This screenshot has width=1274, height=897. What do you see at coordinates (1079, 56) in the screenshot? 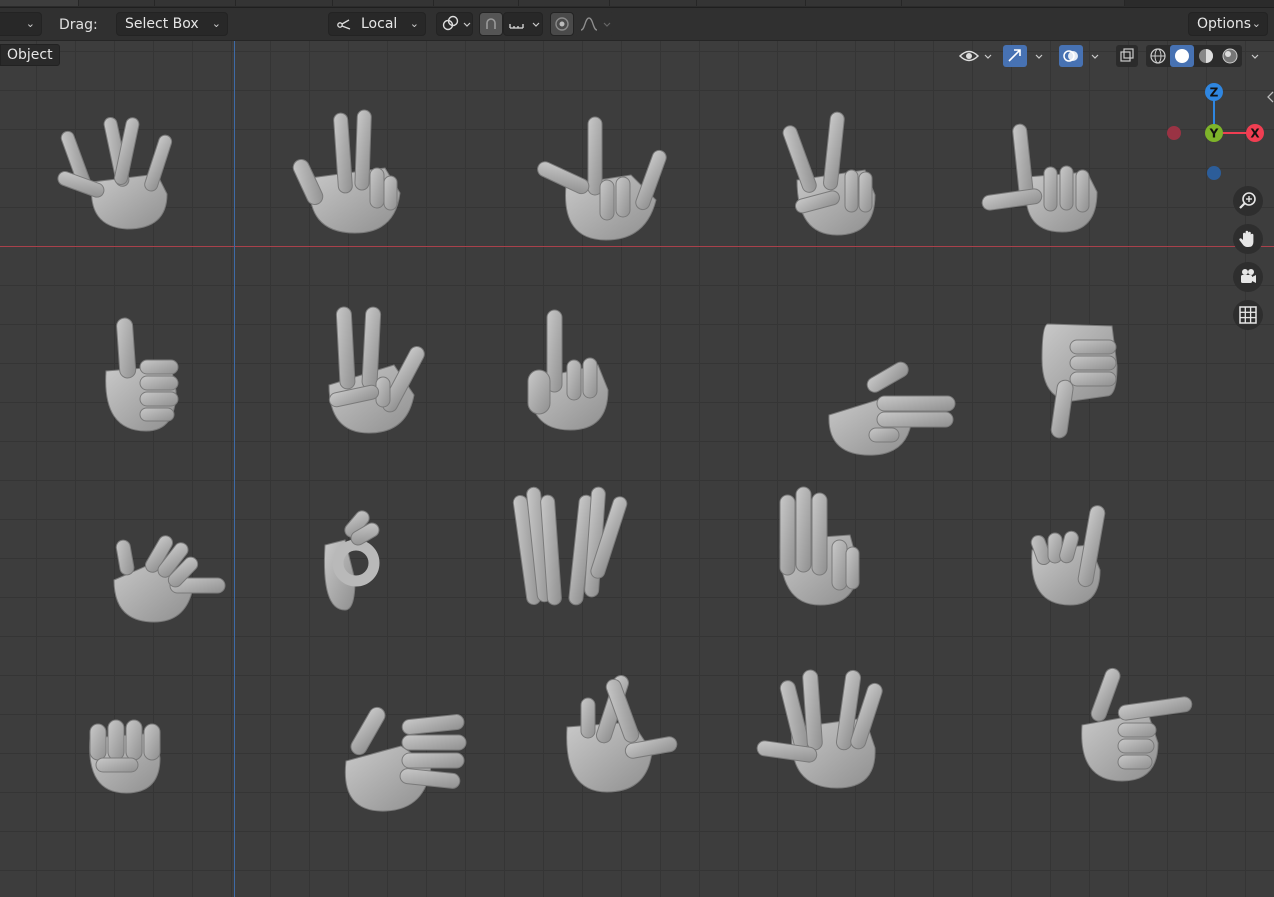
I see `overlay-icon` at bounding box center [1079, 56].